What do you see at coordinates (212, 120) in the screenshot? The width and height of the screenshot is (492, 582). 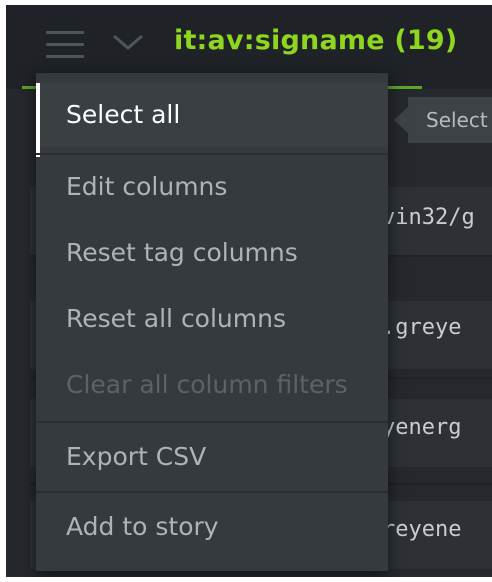 I see `menu-item-select-all: Select all` at bounding box center [212, 120].